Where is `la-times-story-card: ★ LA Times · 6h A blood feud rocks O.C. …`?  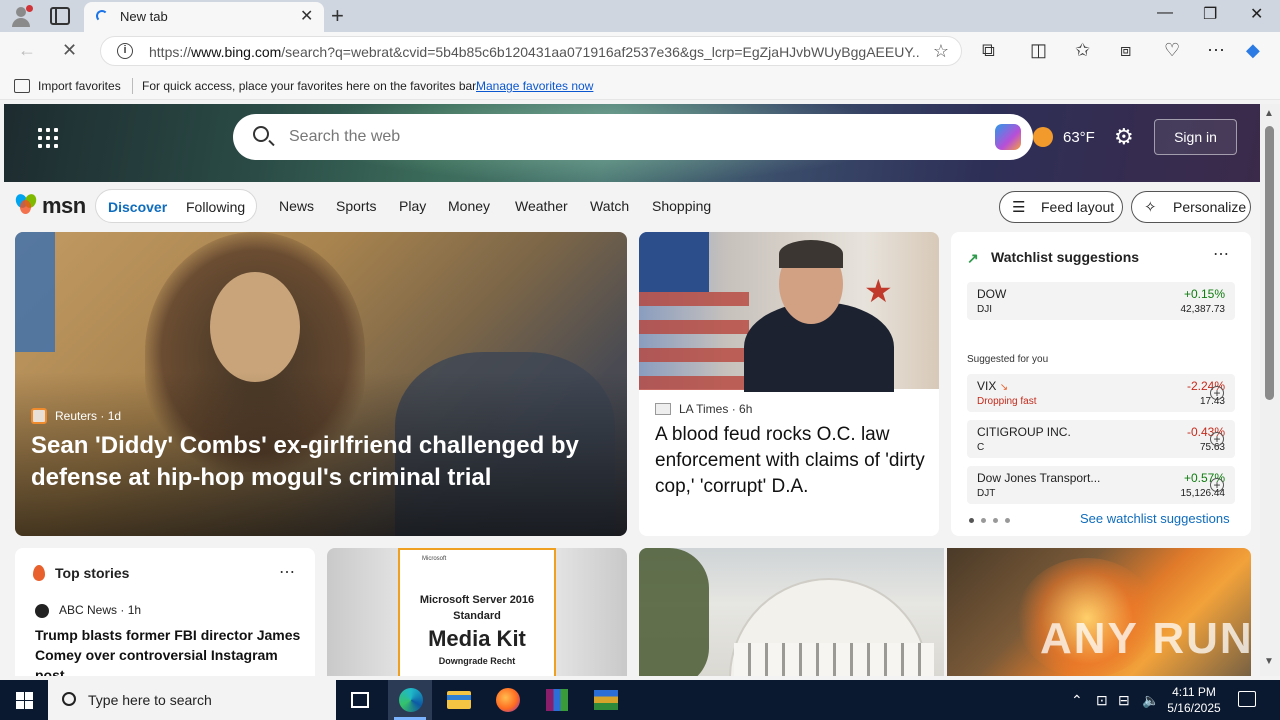 la-times-story-card: ★ LA Times · 6h A blood feud rocks O.C. … is located at coordinates (789, 384).